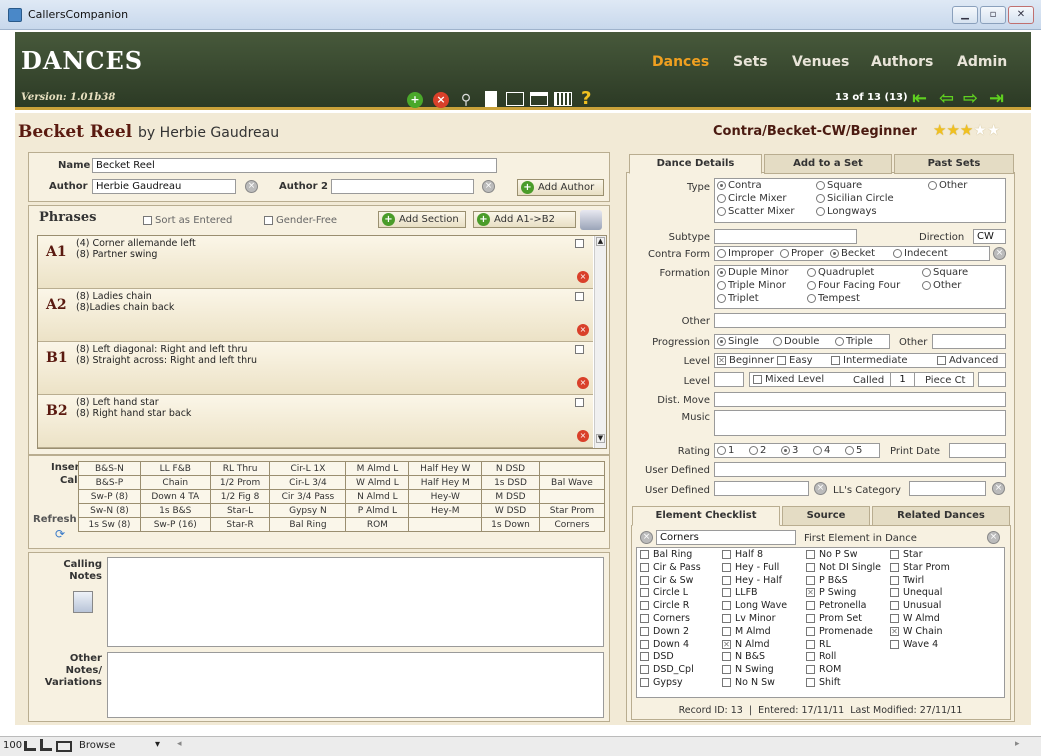  What do you see at coordinates (377, 468) in the screenshot?
I see `call-cell: M Almd L` at bounding box center [377, 468].